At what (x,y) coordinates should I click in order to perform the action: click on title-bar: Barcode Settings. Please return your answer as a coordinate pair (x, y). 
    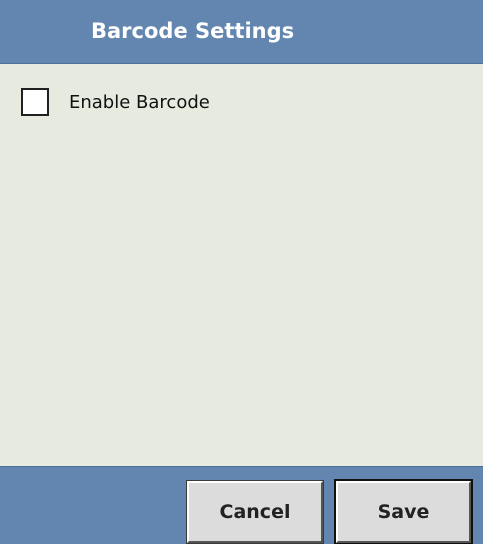
    Looking at the image, I should click on (241, 32).